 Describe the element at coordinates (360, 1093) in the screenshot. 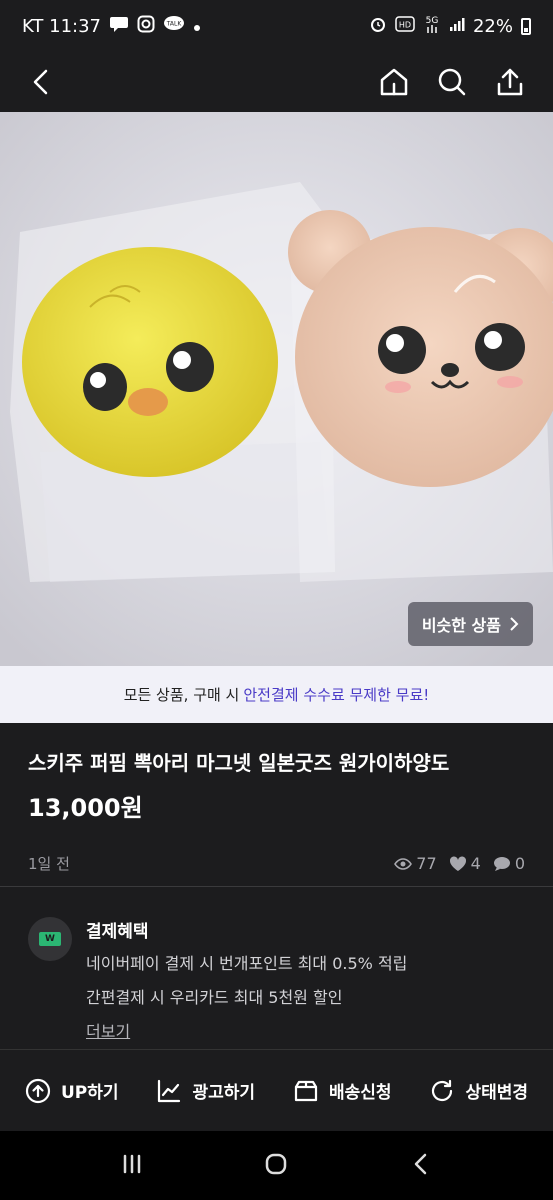

I see `shipping-label: 배송신청` at that location.